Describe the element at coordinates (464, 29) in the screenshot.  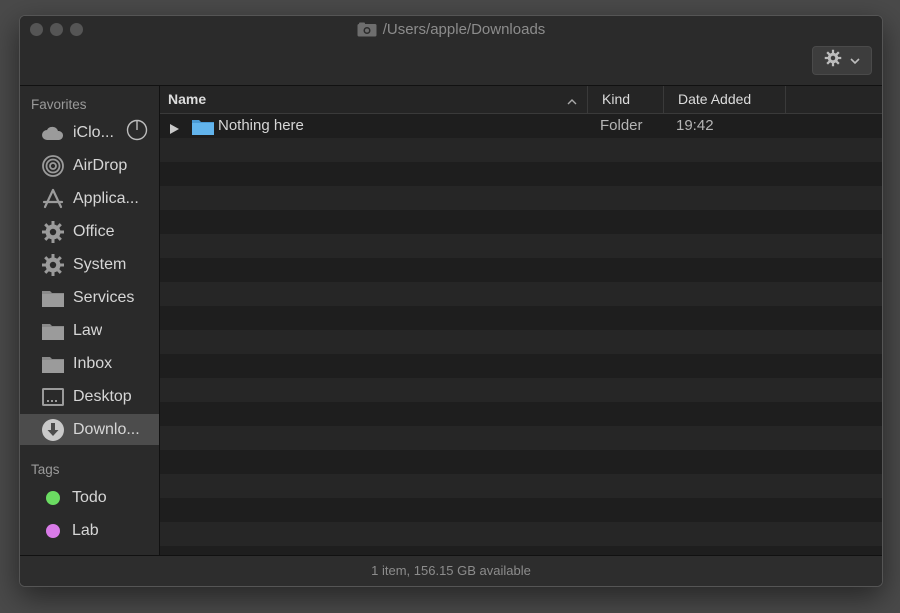
I see `window-title: /Users/apple/Downloads` at that location.